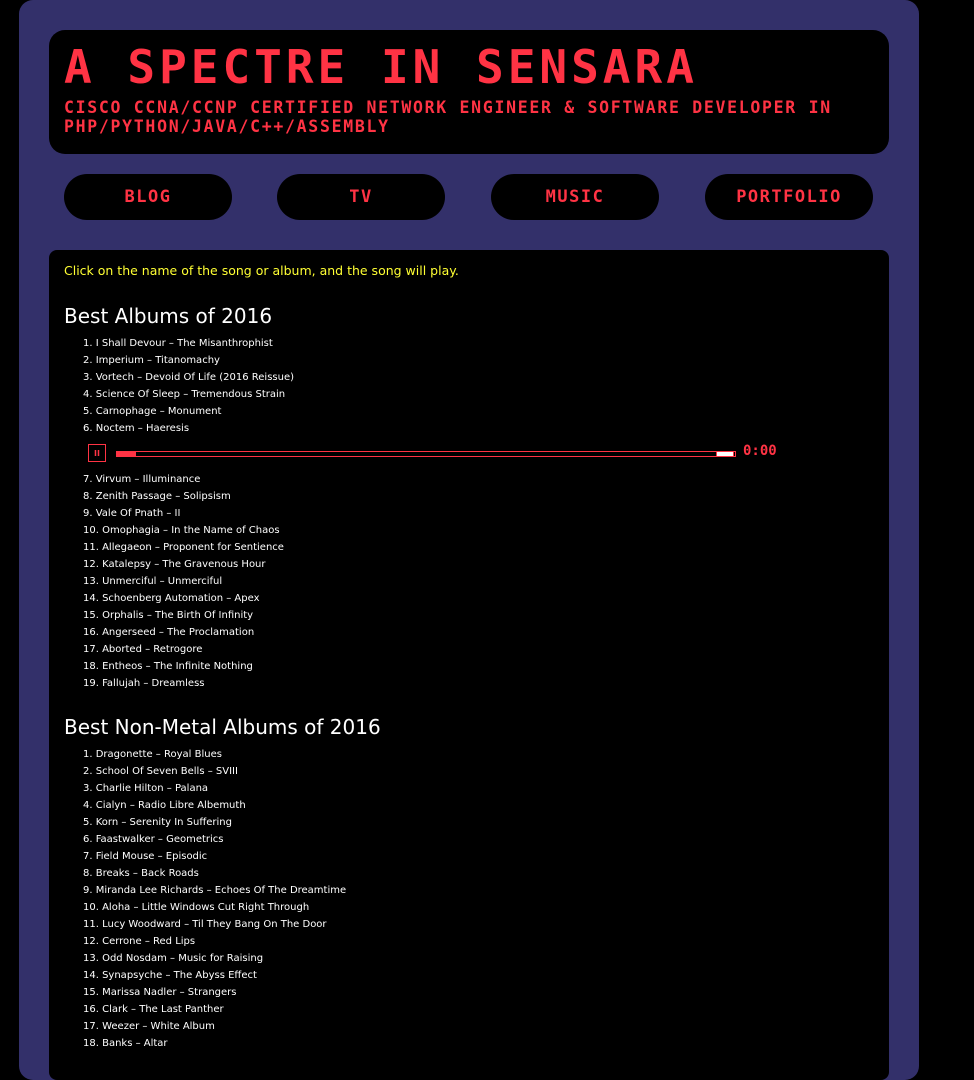  Describe the element at coordinates (424, 479) in the screenshot. I see `album-item: 7. Virvum – Illuminance` at that location.